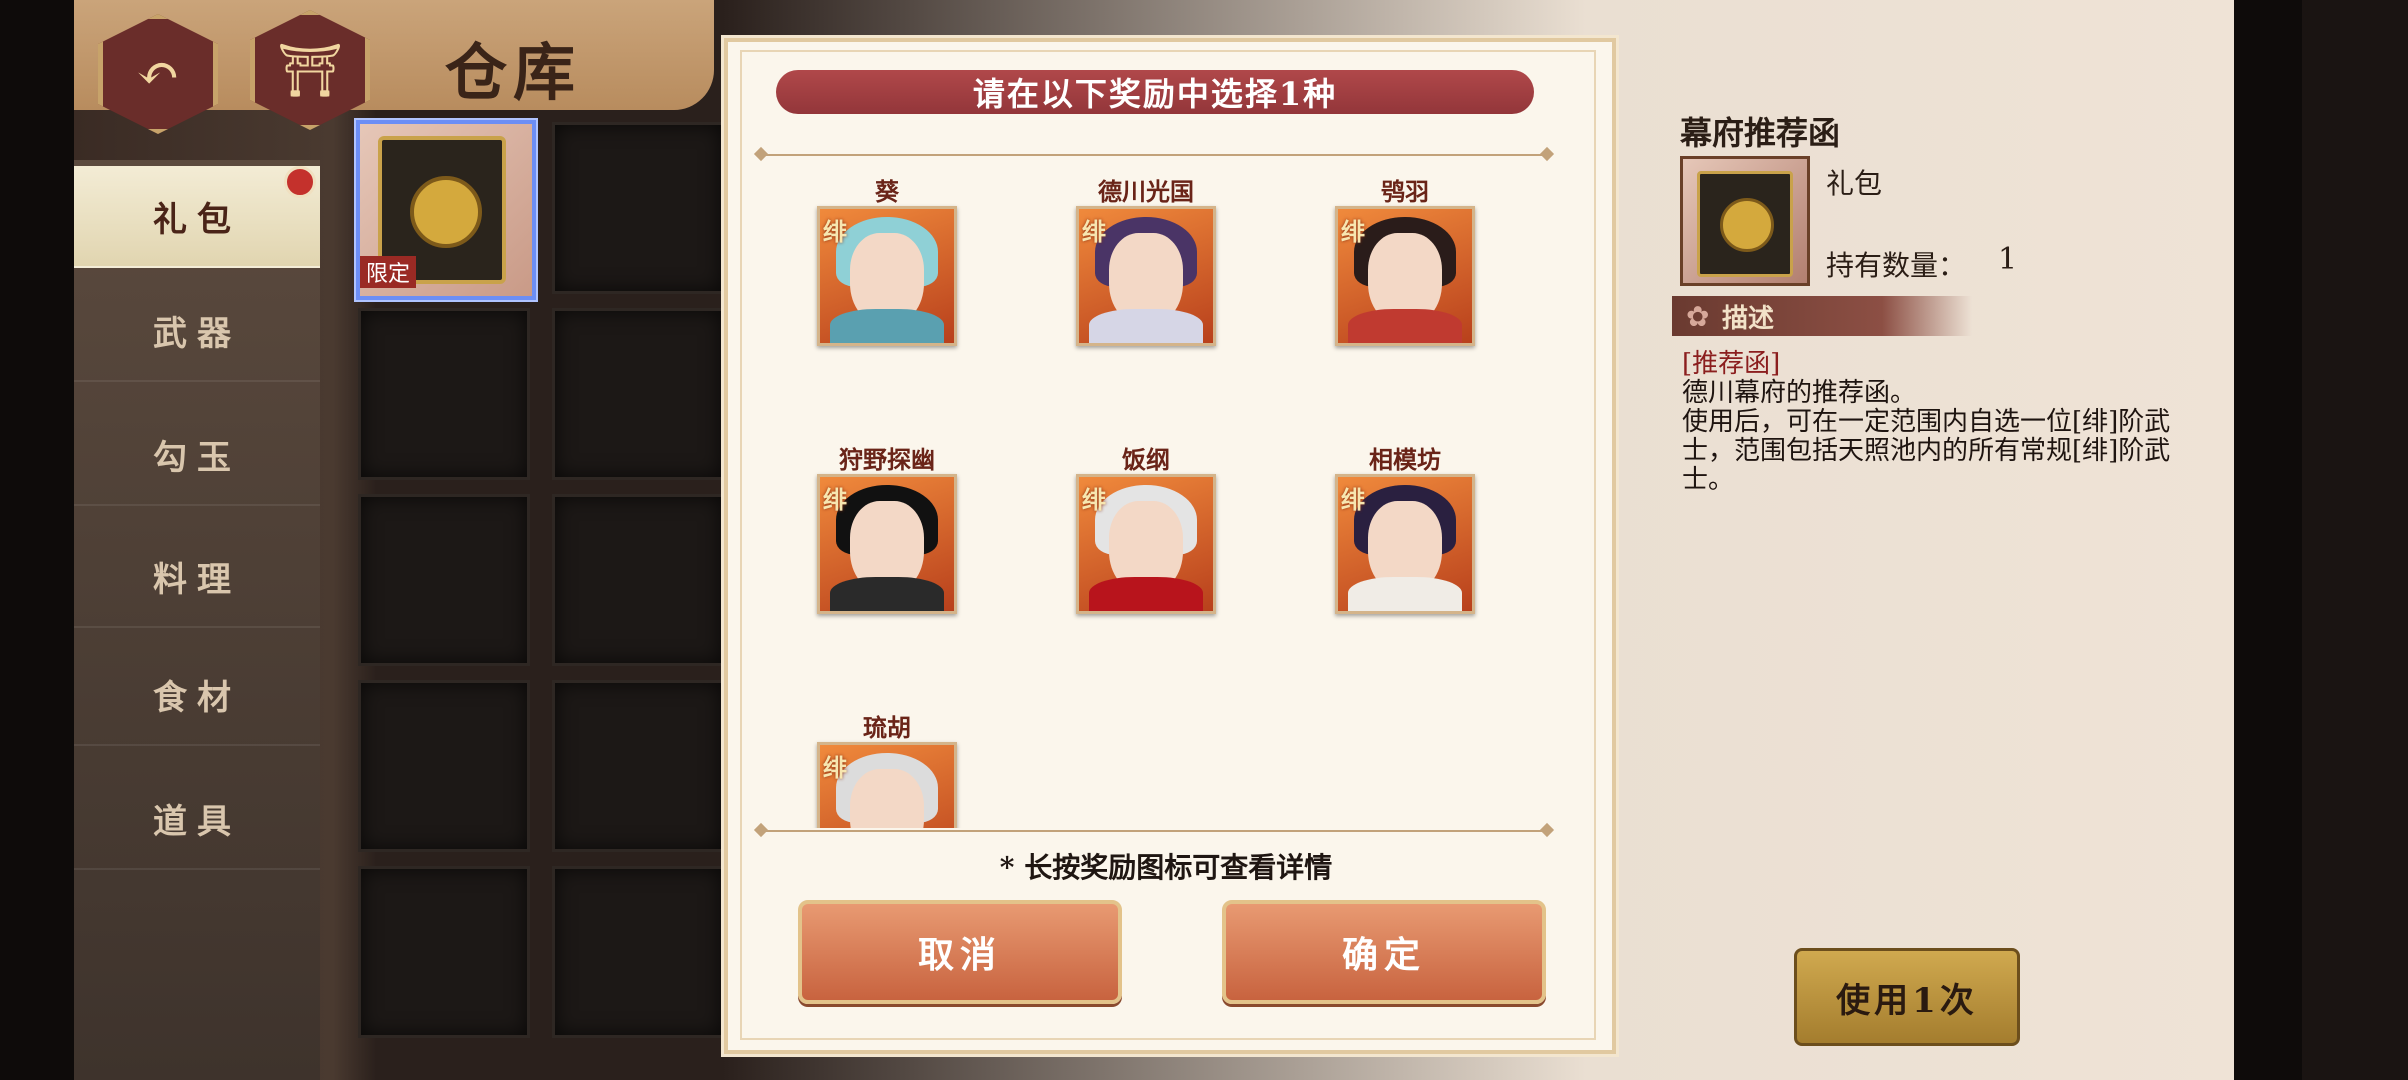  Describe the element at coordinates (300, 182) in the screenshot. I see `notification-dot` at that location.